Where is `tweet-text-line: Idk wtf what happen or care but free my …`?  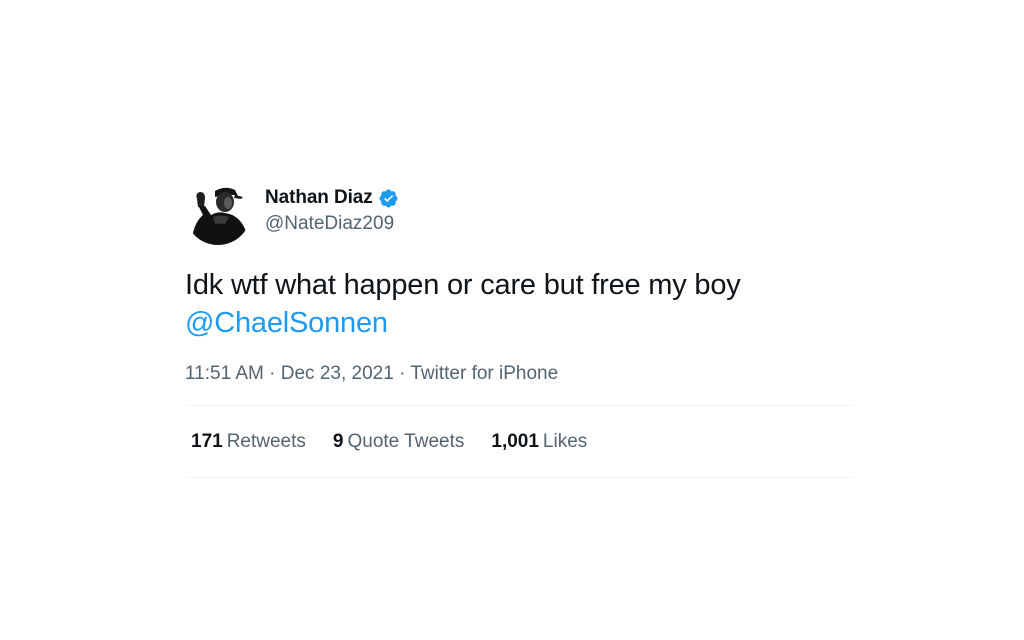 tweet-text-line: Idk wtf what happen or care but free my … is located at coordinates (463, 285).